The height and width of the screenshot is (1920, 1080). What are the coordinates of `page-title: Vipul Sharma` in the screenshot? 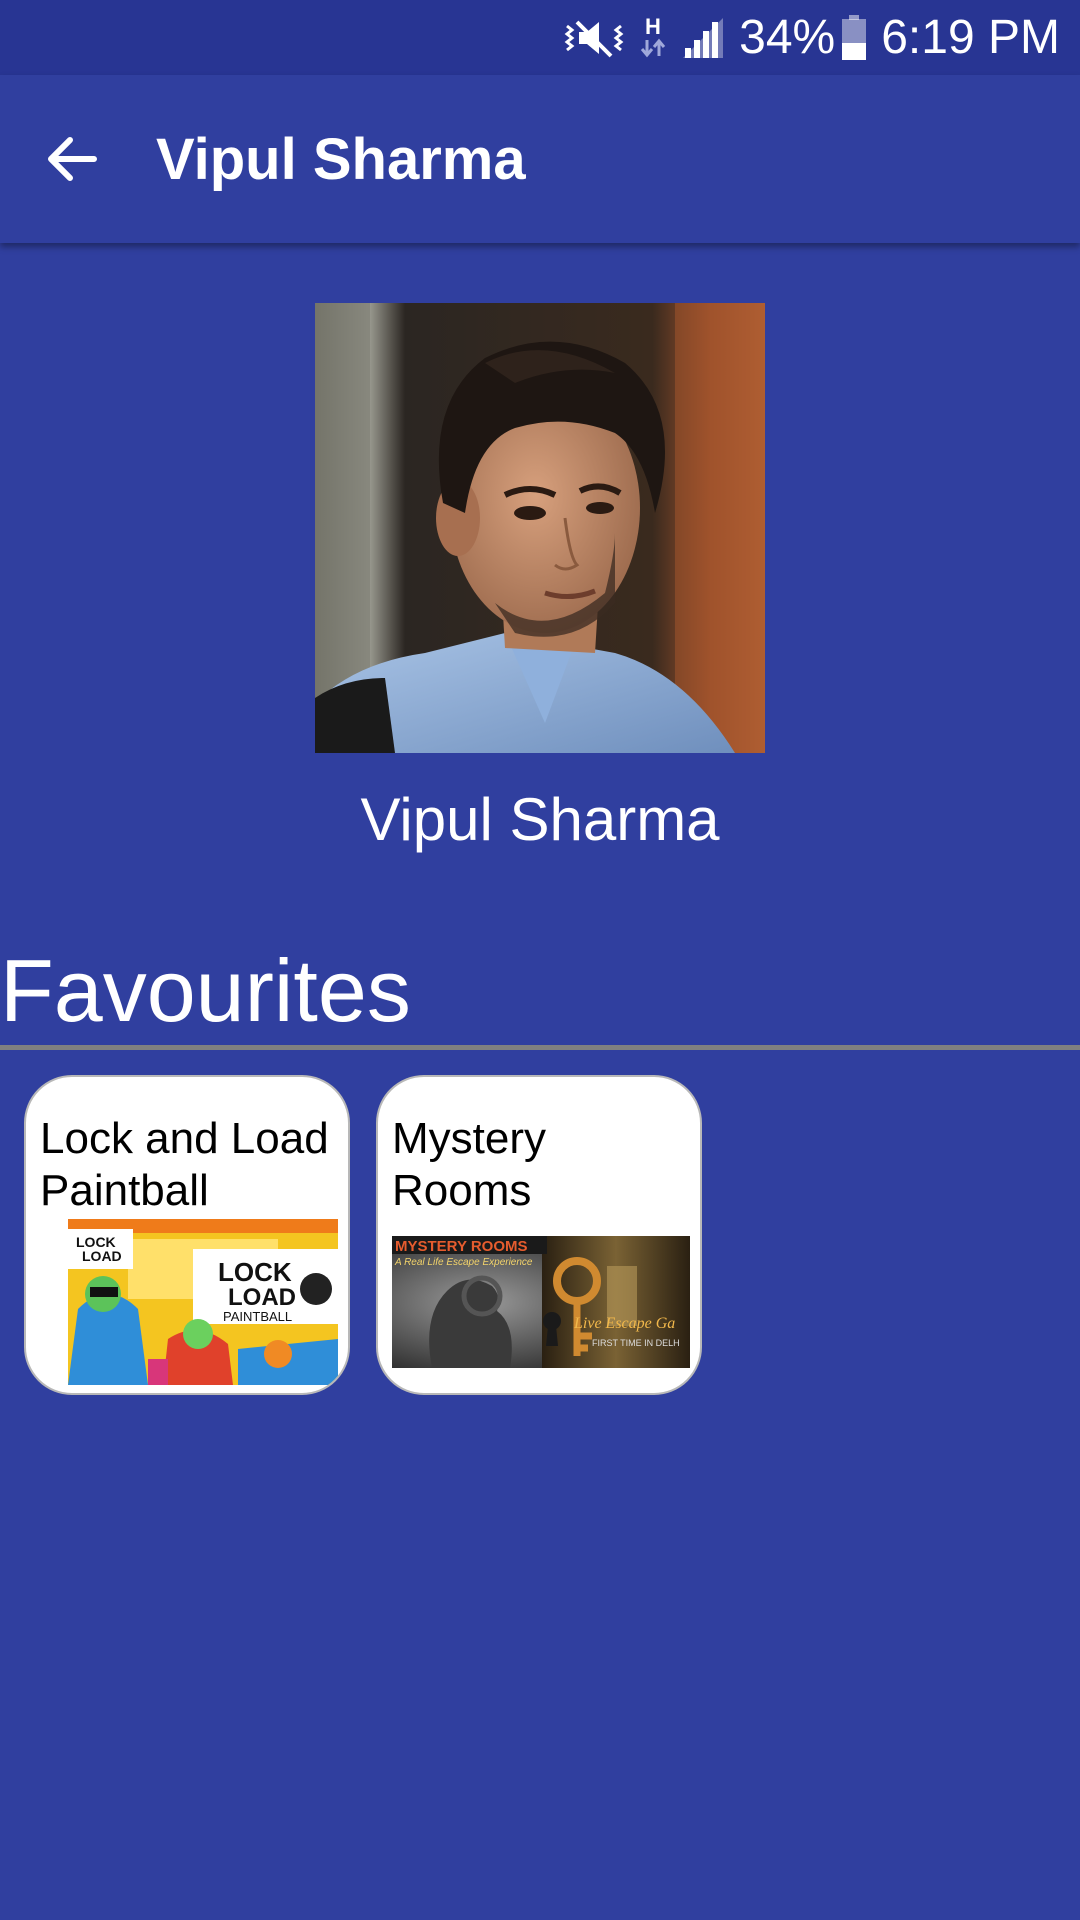 It's located at (341, 159).